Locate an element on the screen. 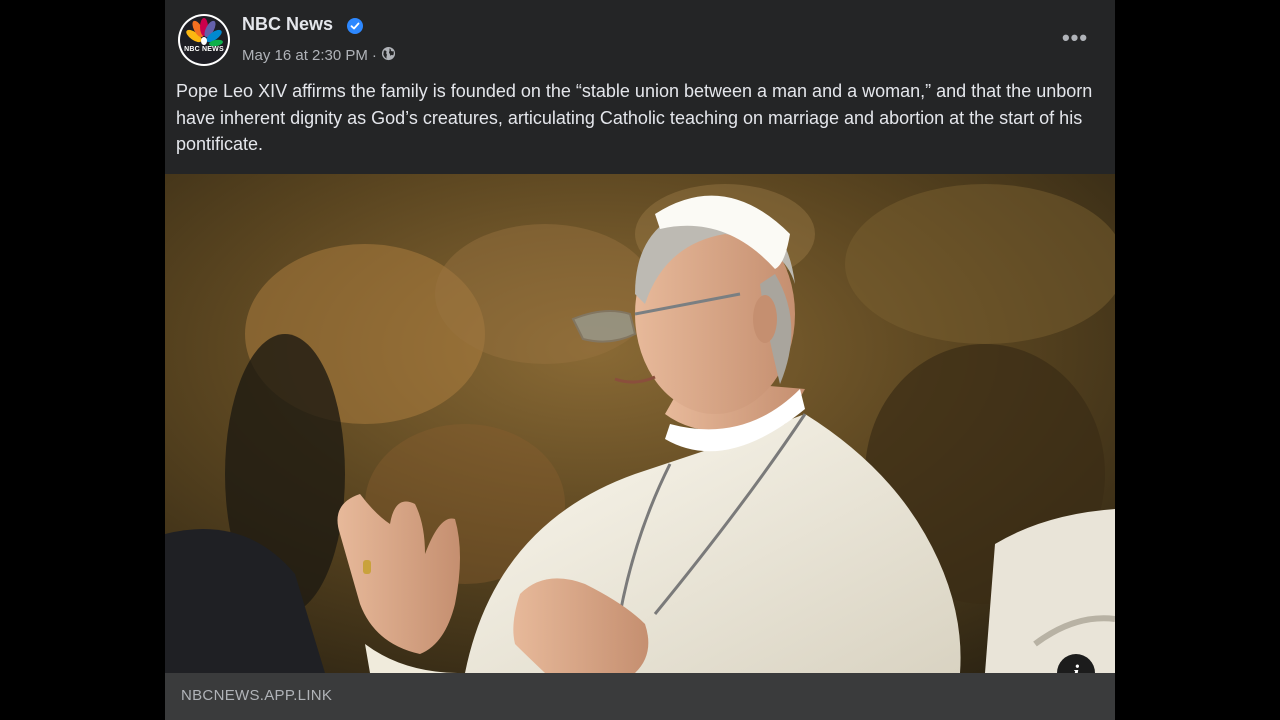 The width and height of the screenshot is (1280, 720). nbc-peacock-logo: NBC NEWS is located at coordinates (204, 40).